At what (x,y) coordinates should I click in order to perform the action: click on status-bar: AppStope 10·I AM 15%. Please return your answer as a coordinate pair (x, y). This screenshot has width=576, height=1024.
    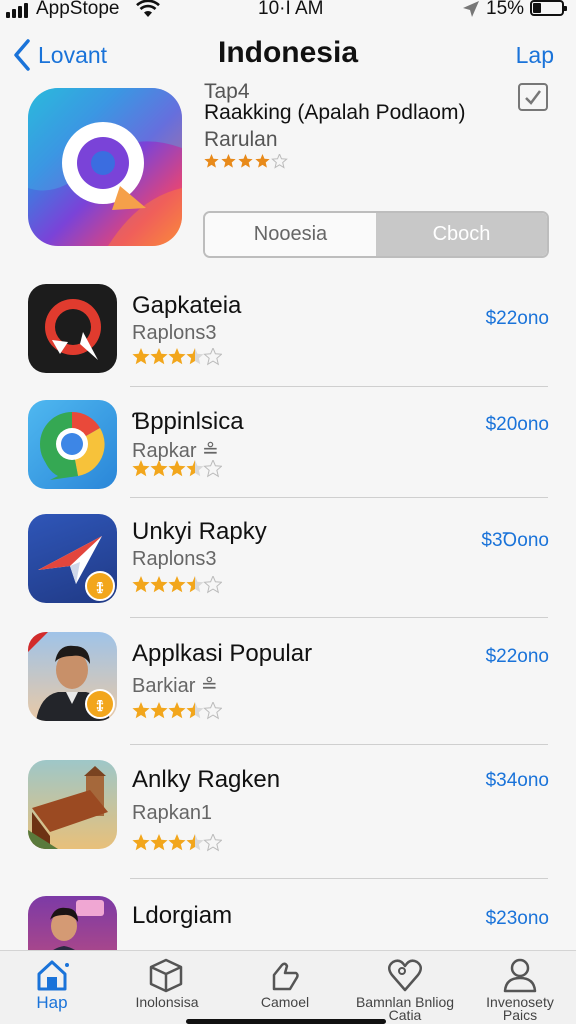
    Looking at the image, I should click on (288, 10).